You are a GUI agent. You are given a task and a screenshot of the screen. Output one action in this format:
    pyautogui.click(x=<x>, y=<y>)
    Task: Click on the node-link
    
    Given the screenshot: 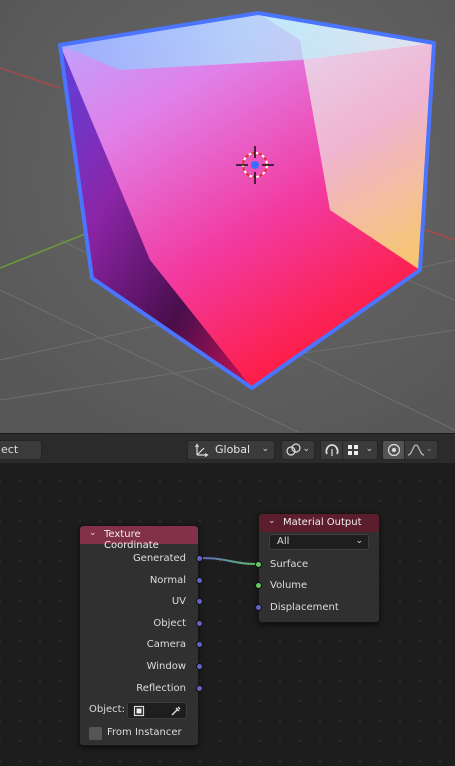 What is the action you would take?
    pyautogui.click(x=229, y=561)
    